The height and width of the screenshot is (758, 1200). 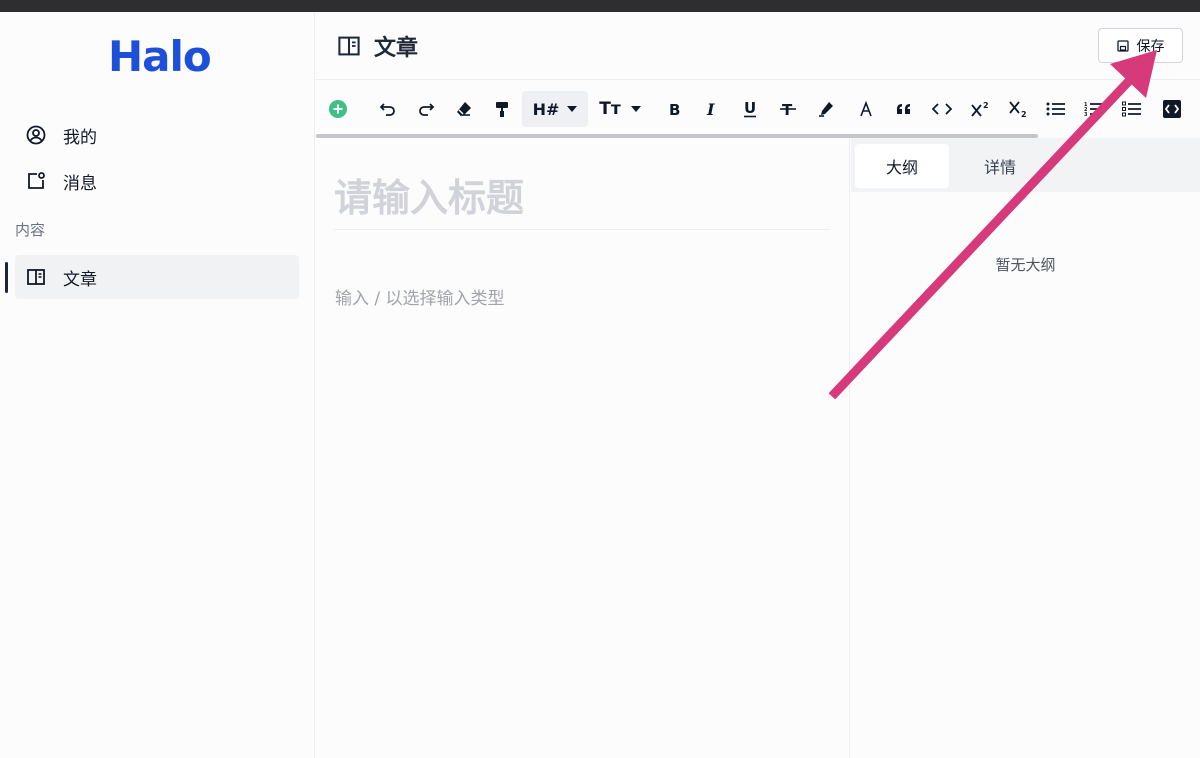 I want to click on save-button: 保存, so click(x=1140, y=45).